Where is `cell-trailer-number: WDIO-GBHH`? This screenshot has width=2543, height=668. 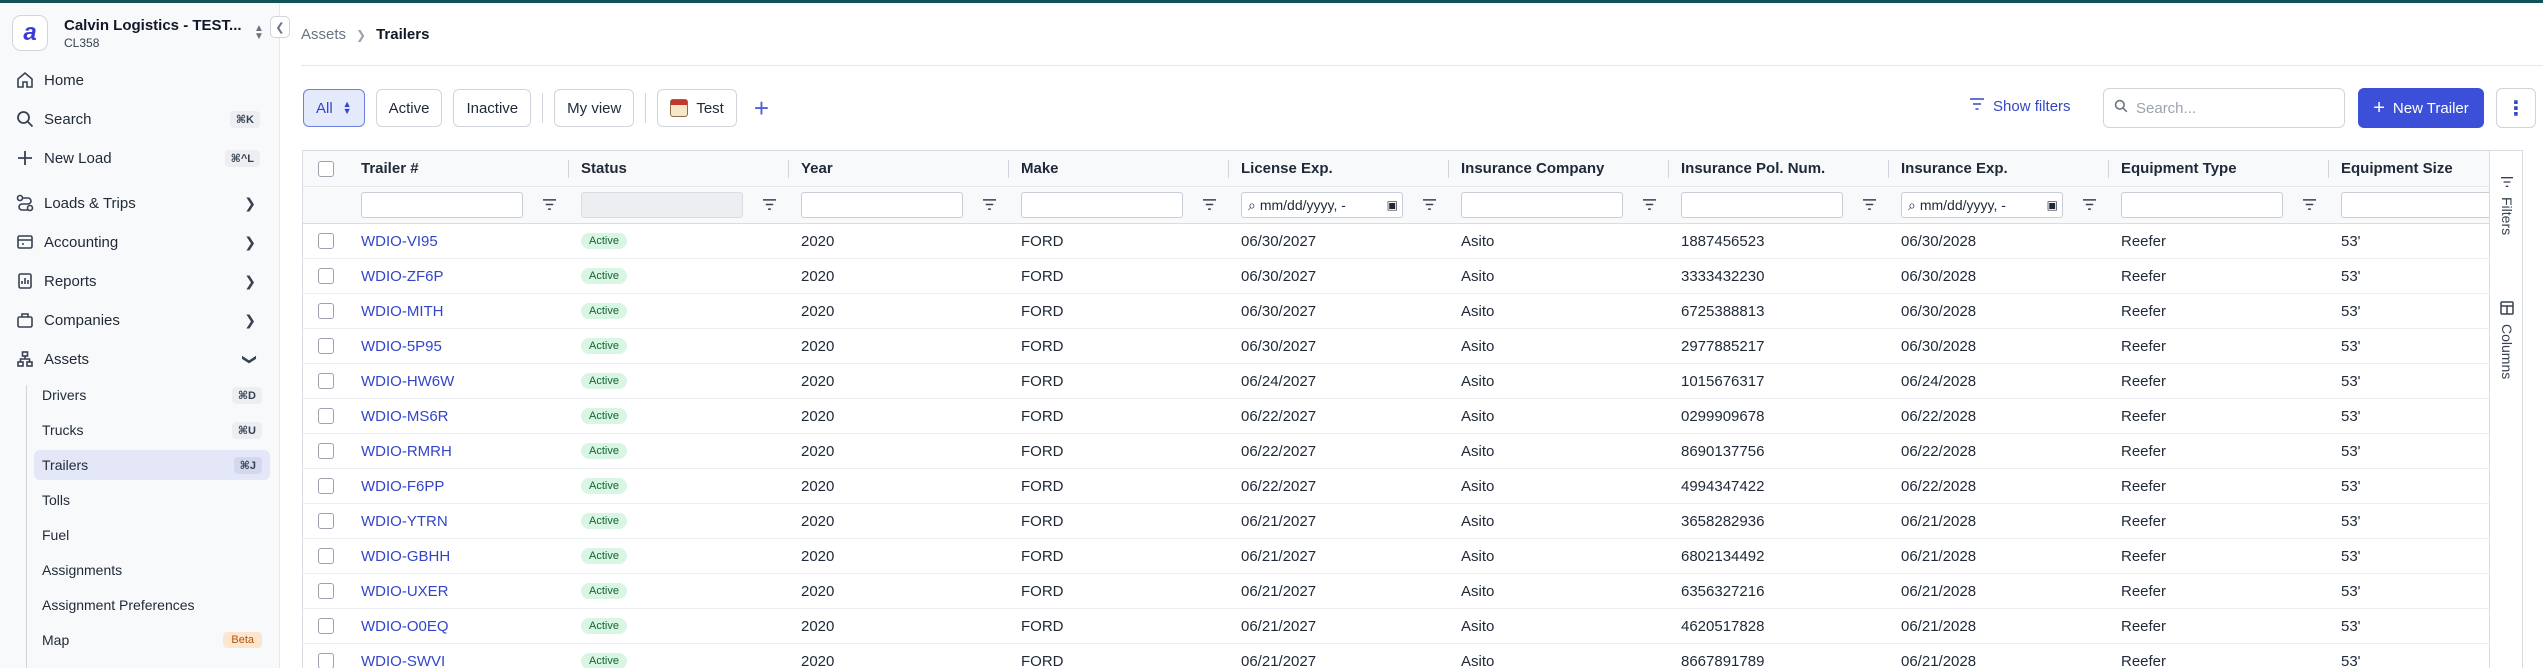
cell-trailer-number: WDIO-GBHH is located at coordinates (459, 556).